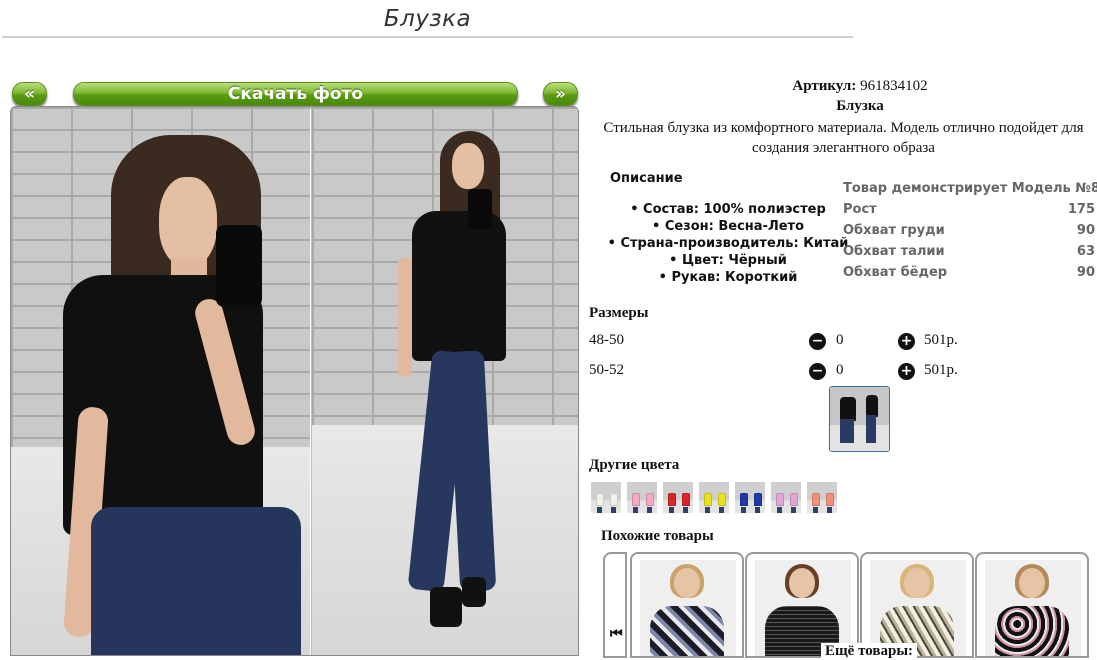  I want to click on article-line: Артикул: 961834102, so click(843, 86).